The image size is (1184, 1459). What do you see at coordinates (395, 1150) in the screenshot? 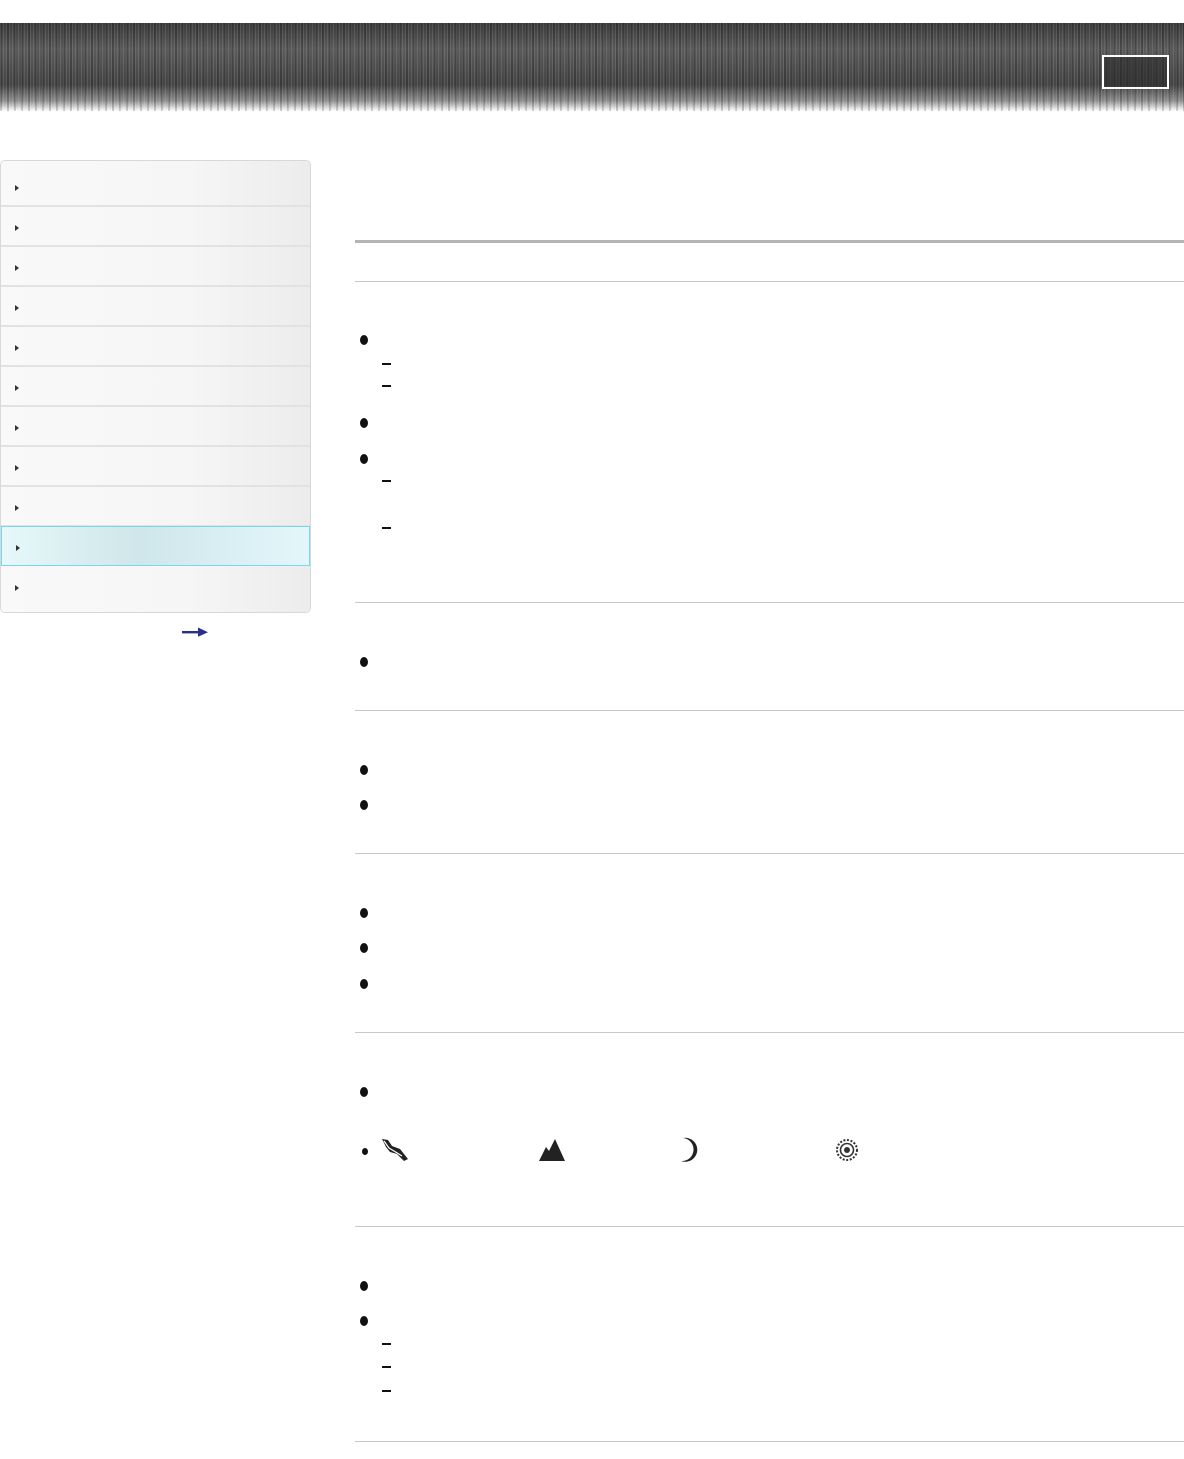
I see `leaf-icon` at bounding box center [395, 1150].